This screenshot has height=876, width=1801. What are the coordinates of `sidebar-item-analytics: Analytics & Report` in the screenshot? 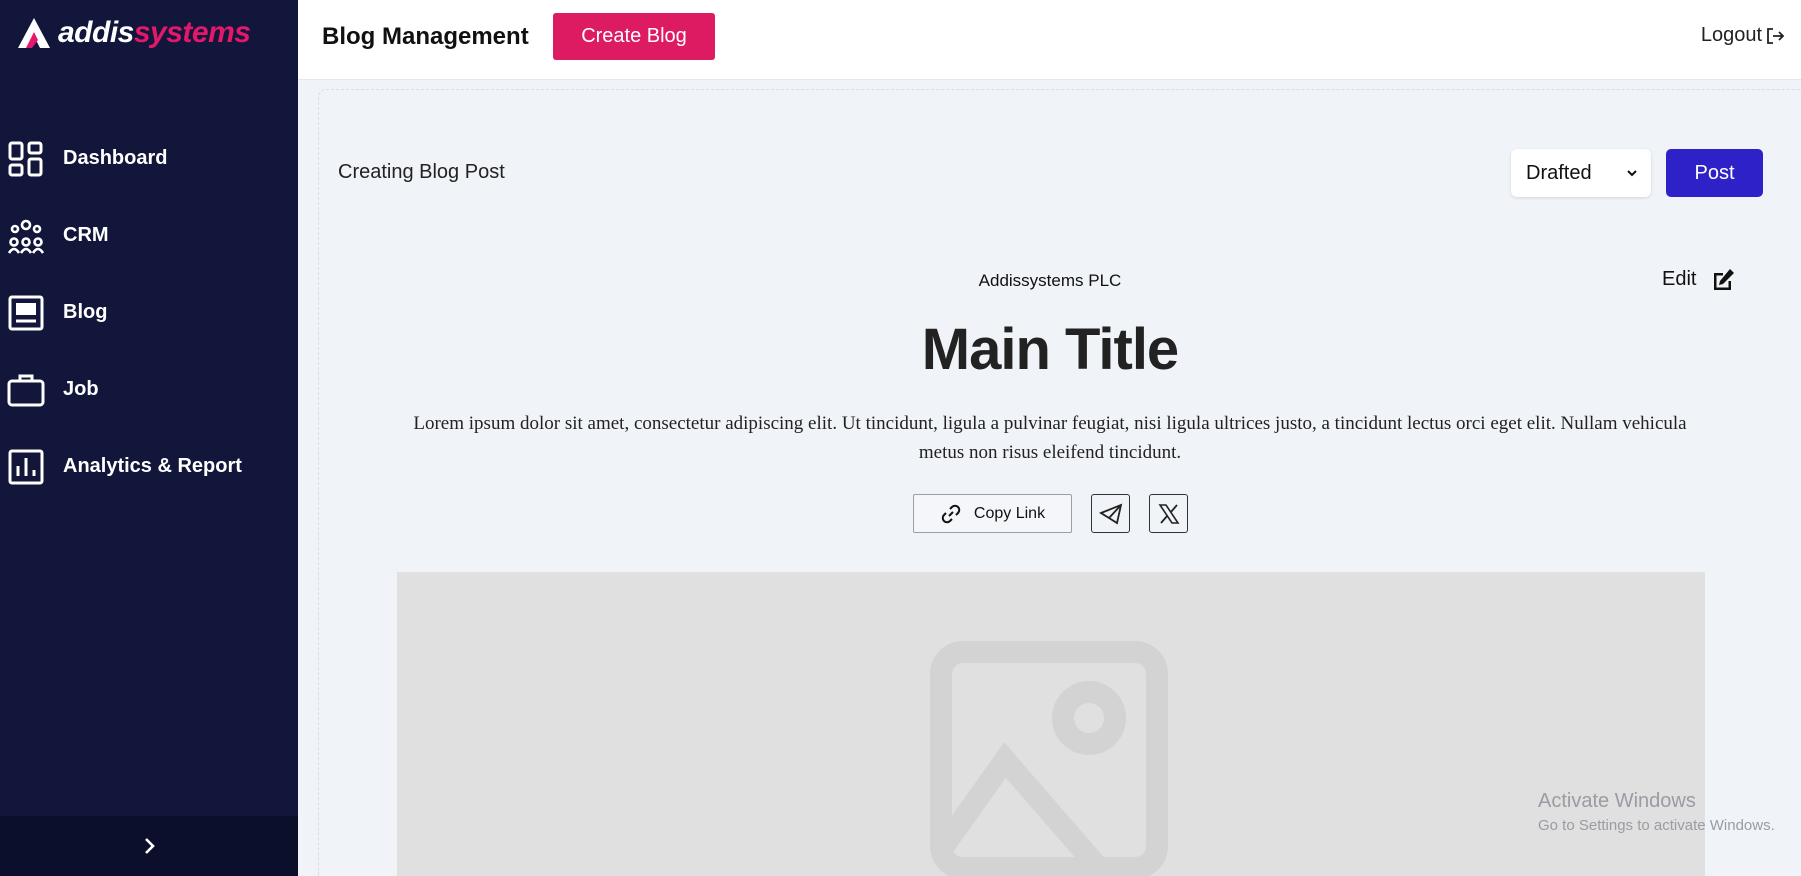 It's located at (149, 466).